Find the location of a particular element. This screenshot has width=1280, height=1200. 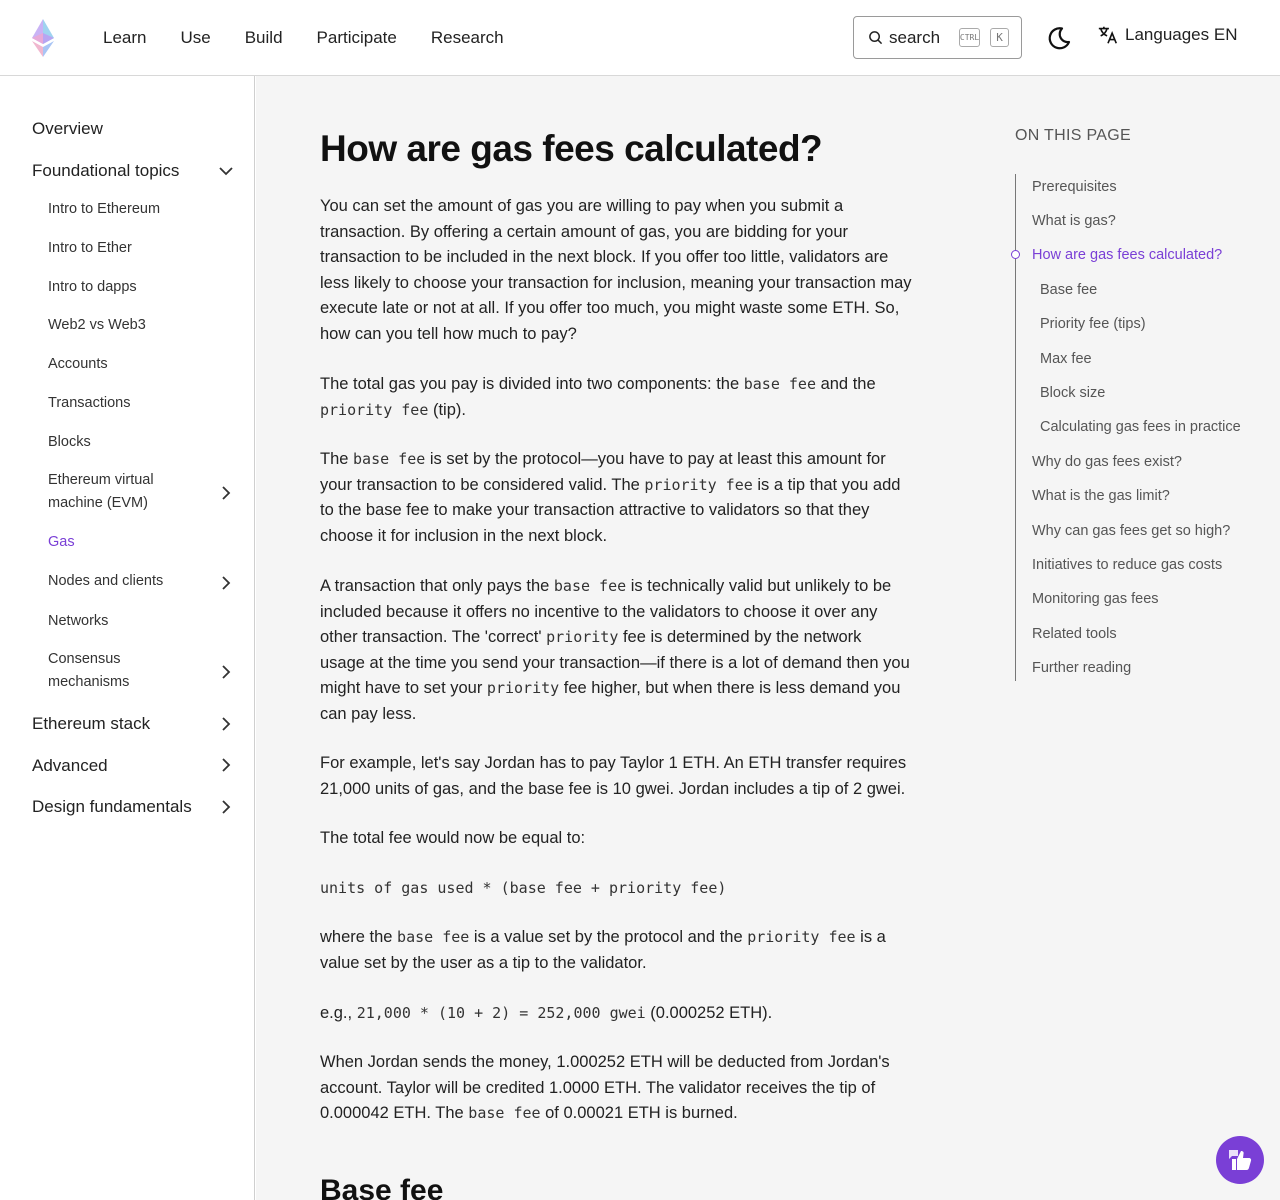

text: where the is located at coordinates (359, 937).